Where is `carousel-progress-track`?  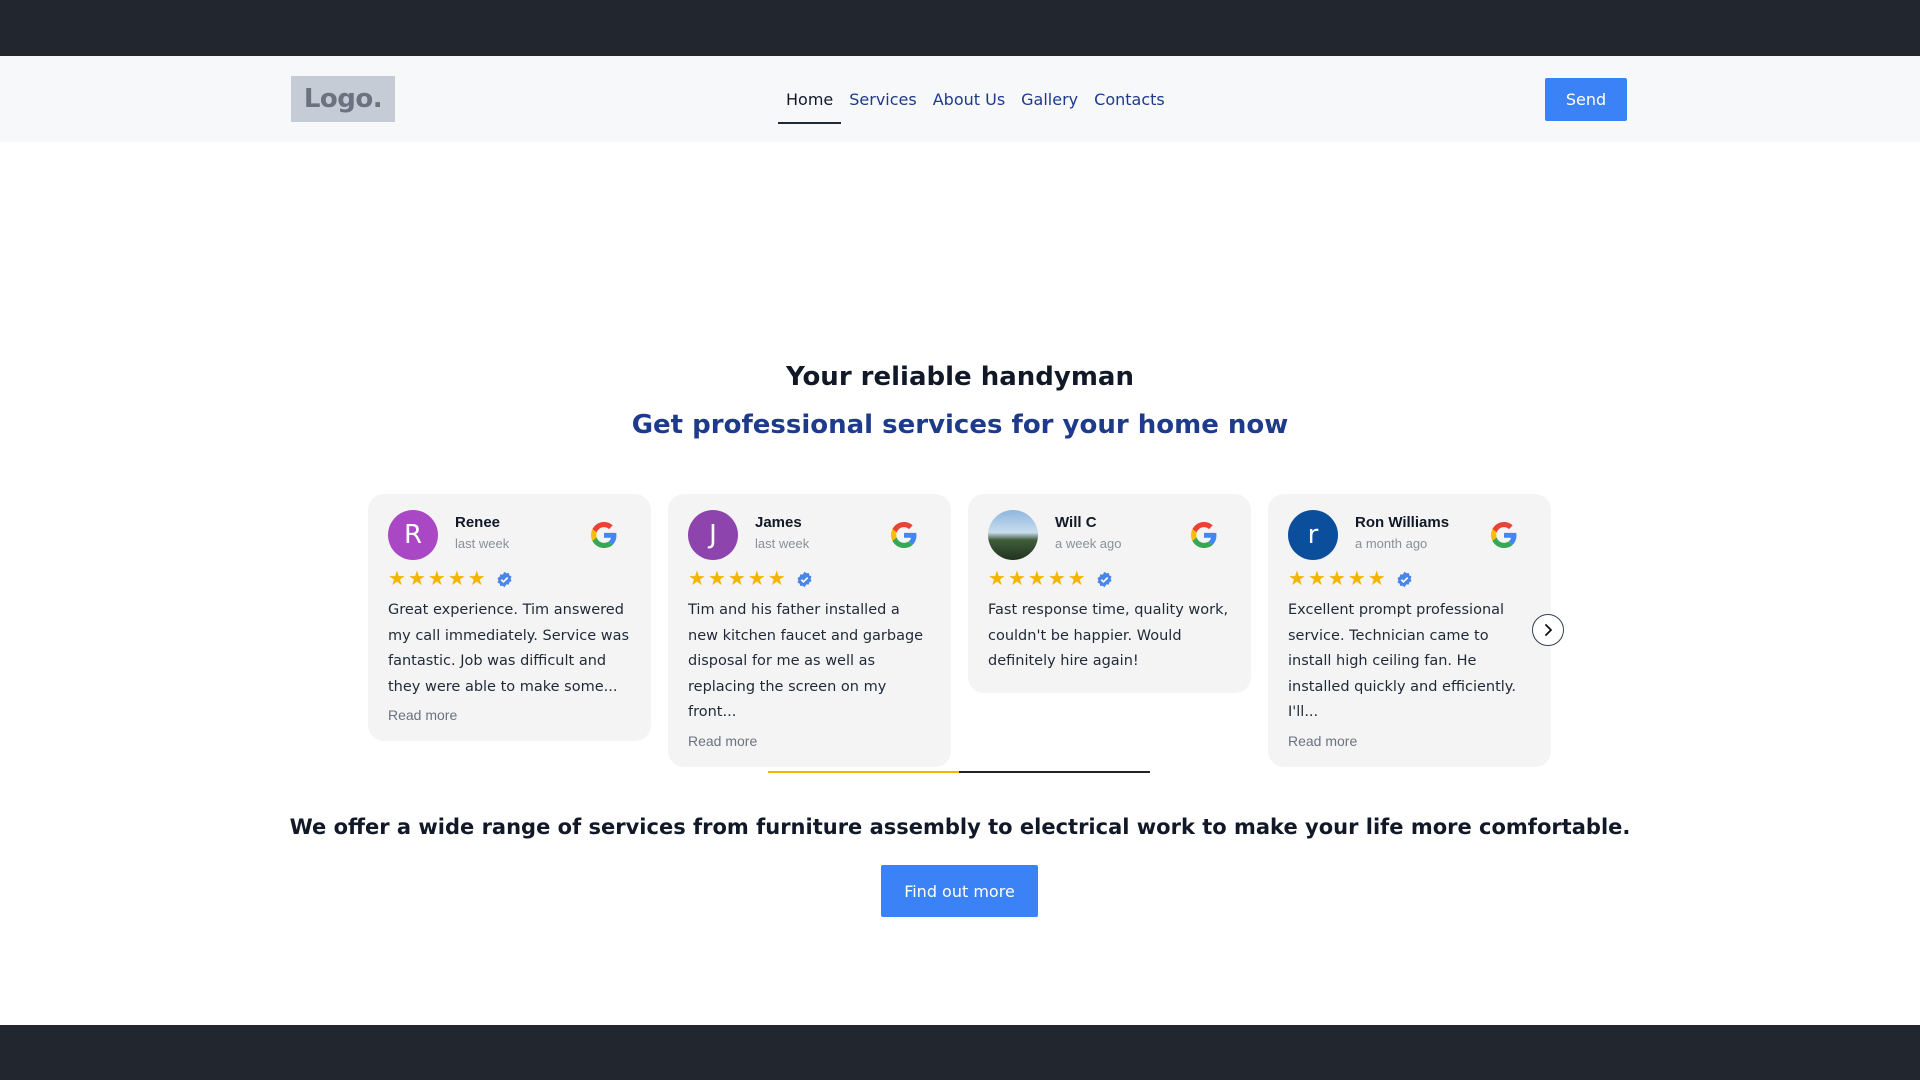
carousel-progress-track is located at coordinates (959, 772).